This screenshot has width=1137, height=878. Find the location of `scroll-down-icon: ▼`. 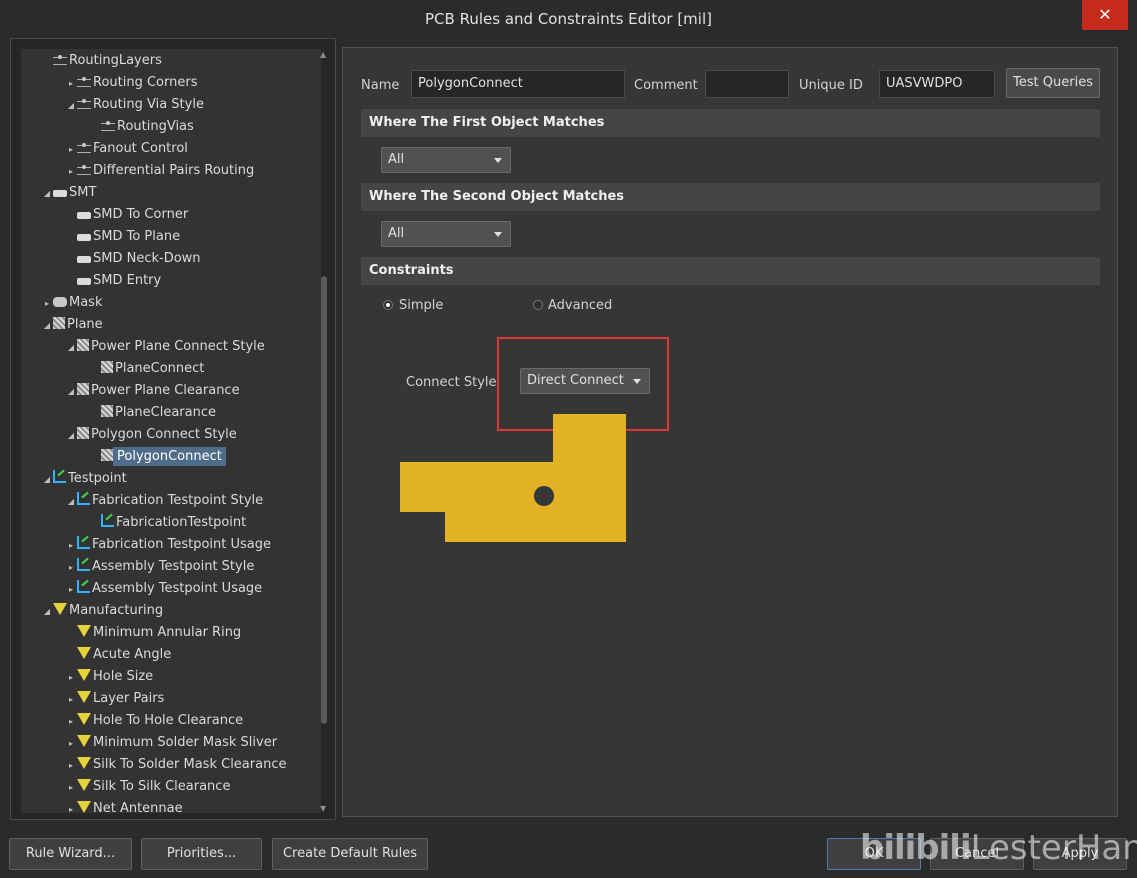

scroll-down-icon: ▼ is located at coordinates (323, 808).